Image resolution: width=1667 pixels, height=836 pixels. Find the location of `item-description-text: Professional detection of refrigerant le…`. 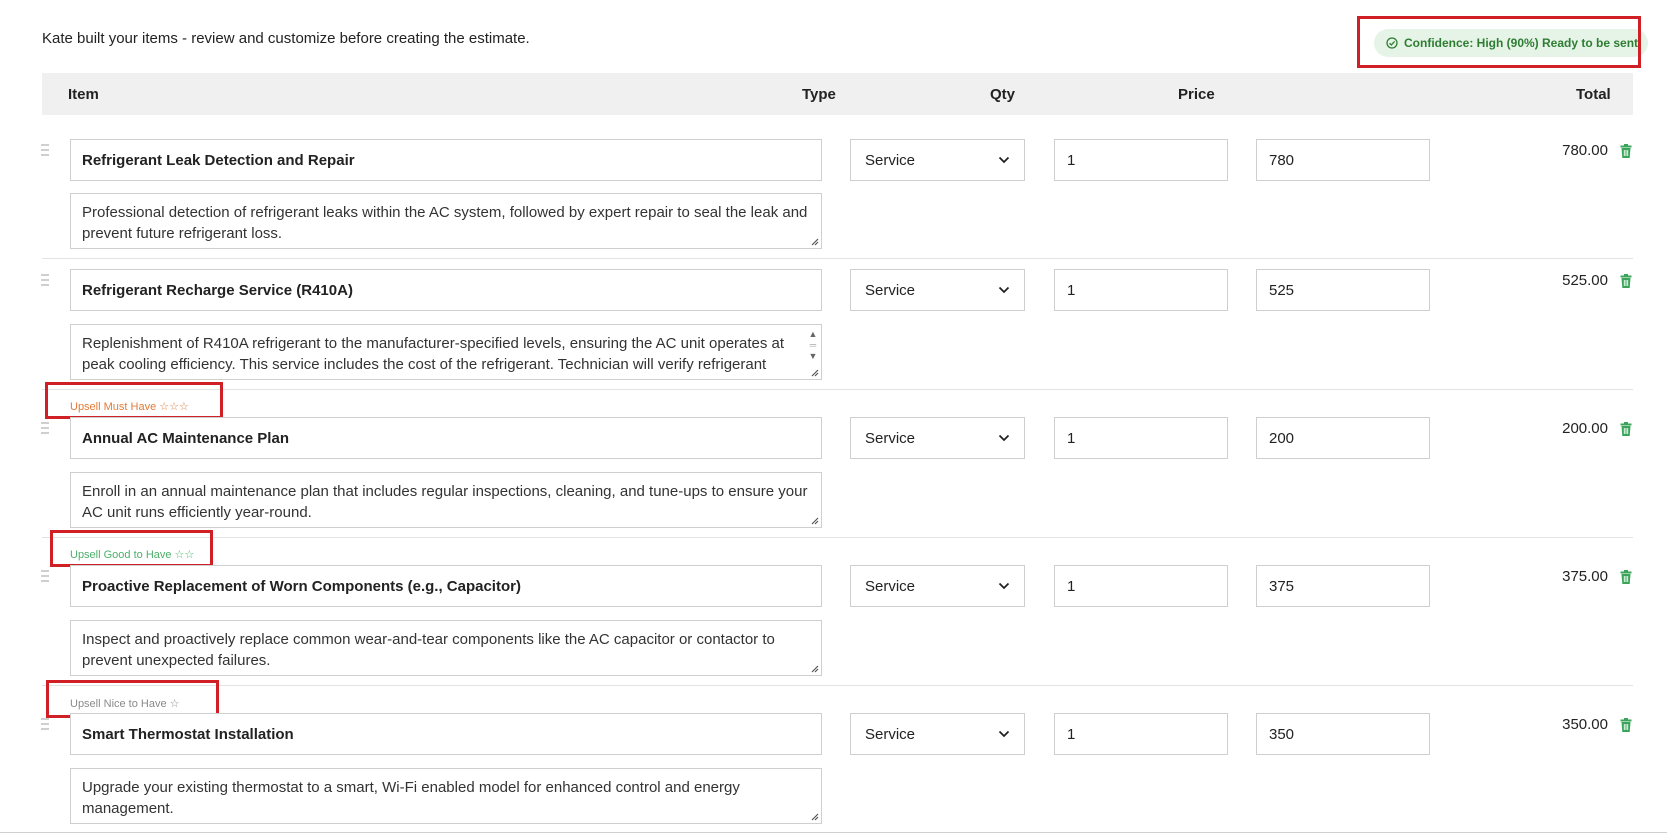

item-description-text: Professional detection of refrigerant le… is located at coordinates (445, 223).